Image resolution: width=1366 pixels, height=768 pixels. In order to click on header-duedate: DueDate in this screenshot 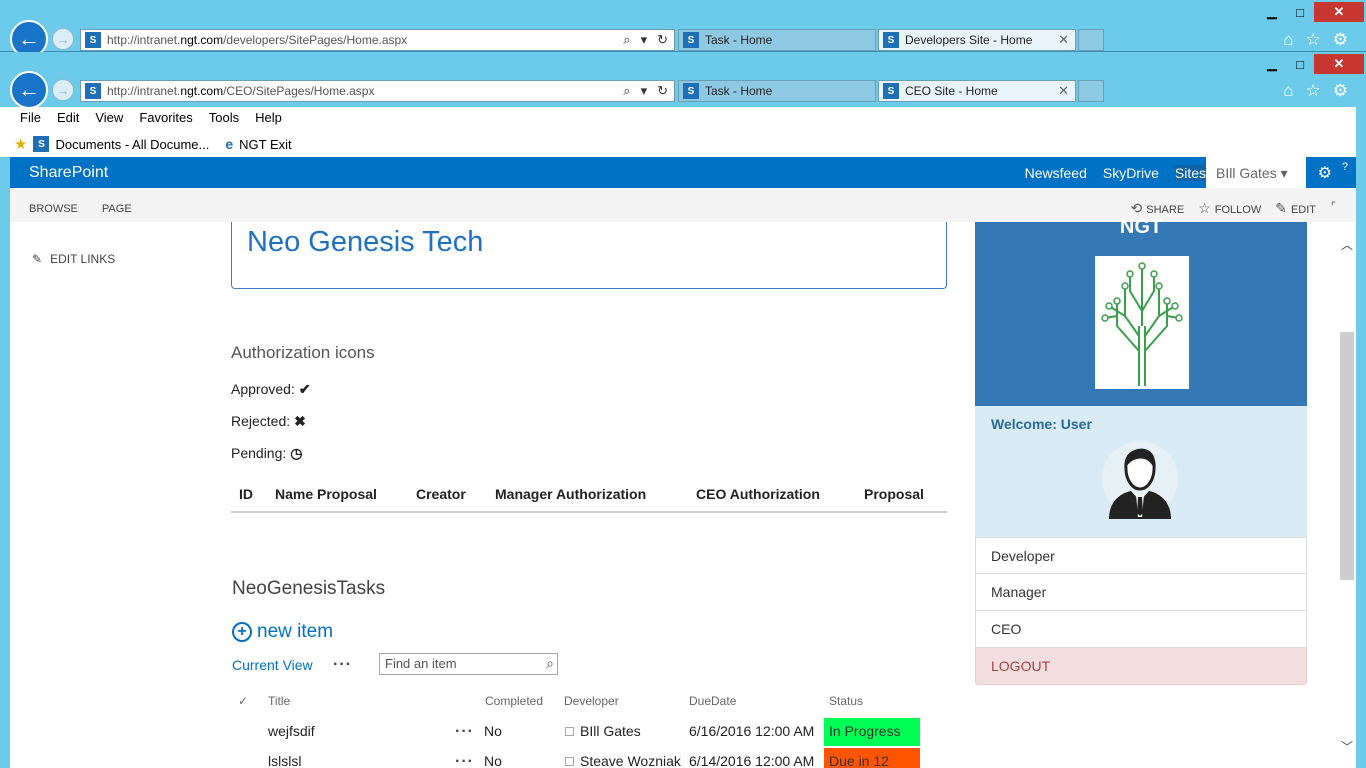, I will do `click(712, 701)`.